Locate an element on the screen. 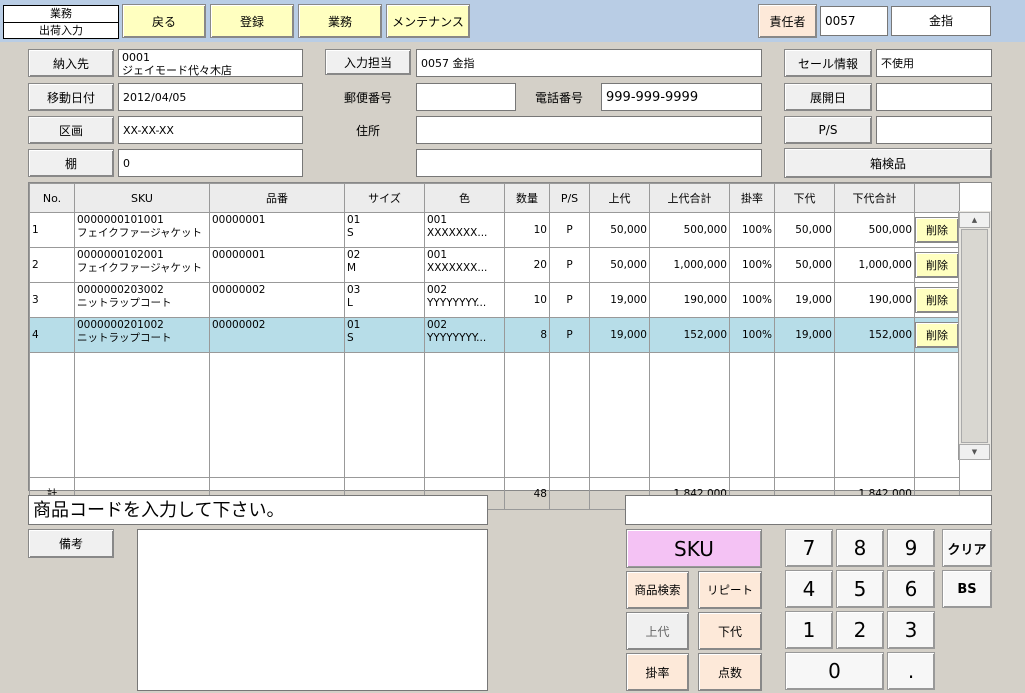 The height and width of the screenshot is (693, 1025). col-header-size: サイズ is located at coordinates (384, 198).